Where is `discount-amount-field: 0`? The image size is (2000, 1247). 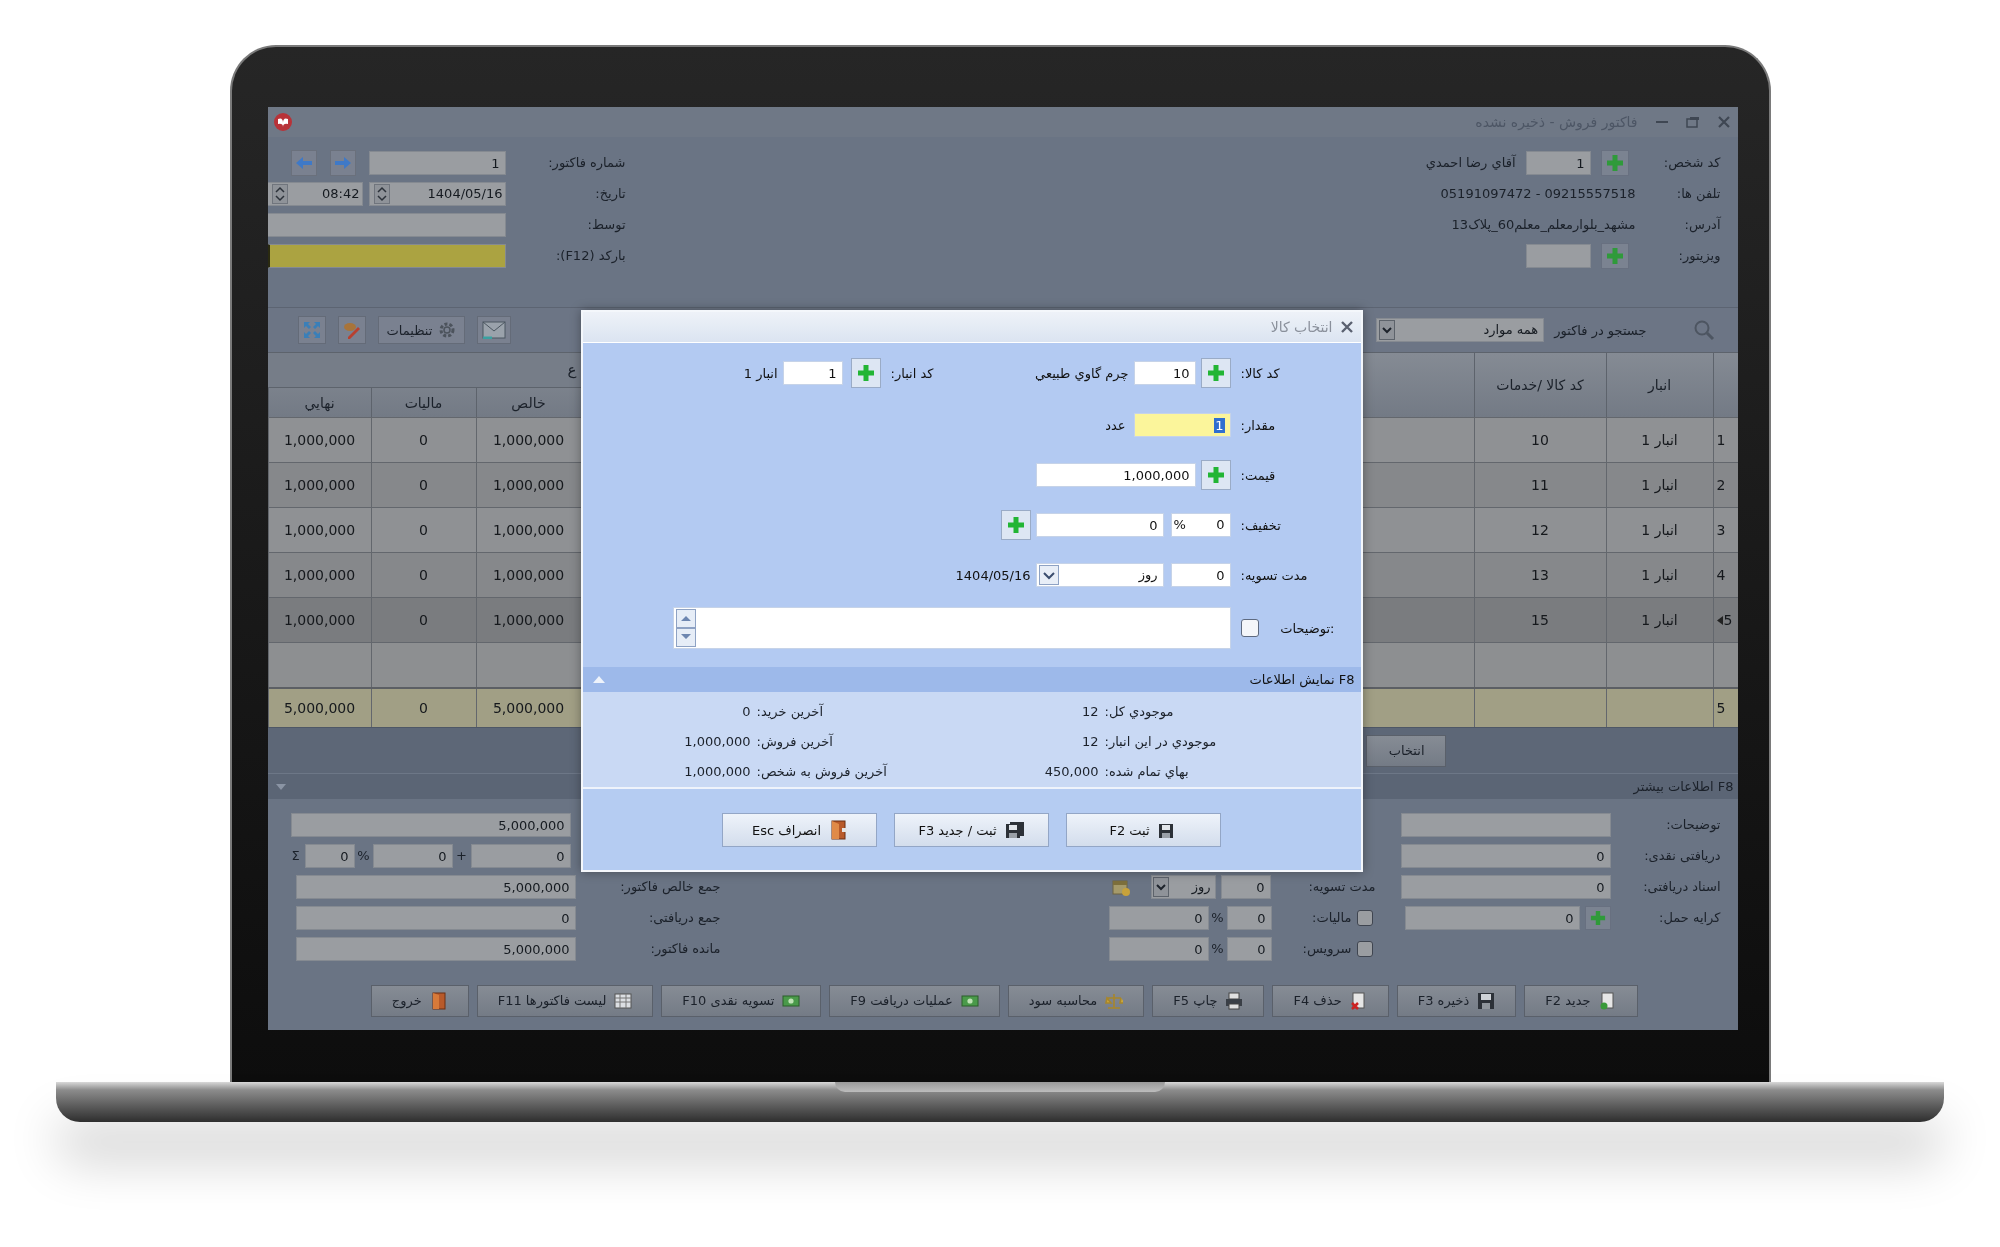 discount-amount-field: 0 is located at coordinates (1099, 525).